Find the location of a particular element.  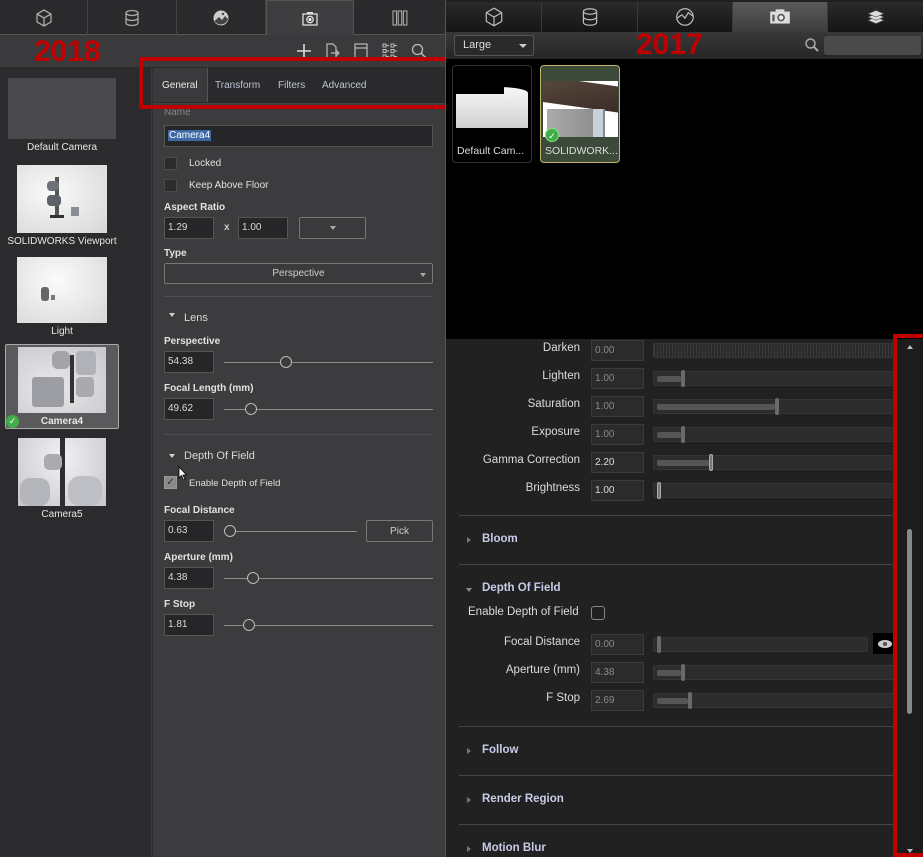

enable-dof-label: Enable Depth of Field is located at coordinates (523, 612).